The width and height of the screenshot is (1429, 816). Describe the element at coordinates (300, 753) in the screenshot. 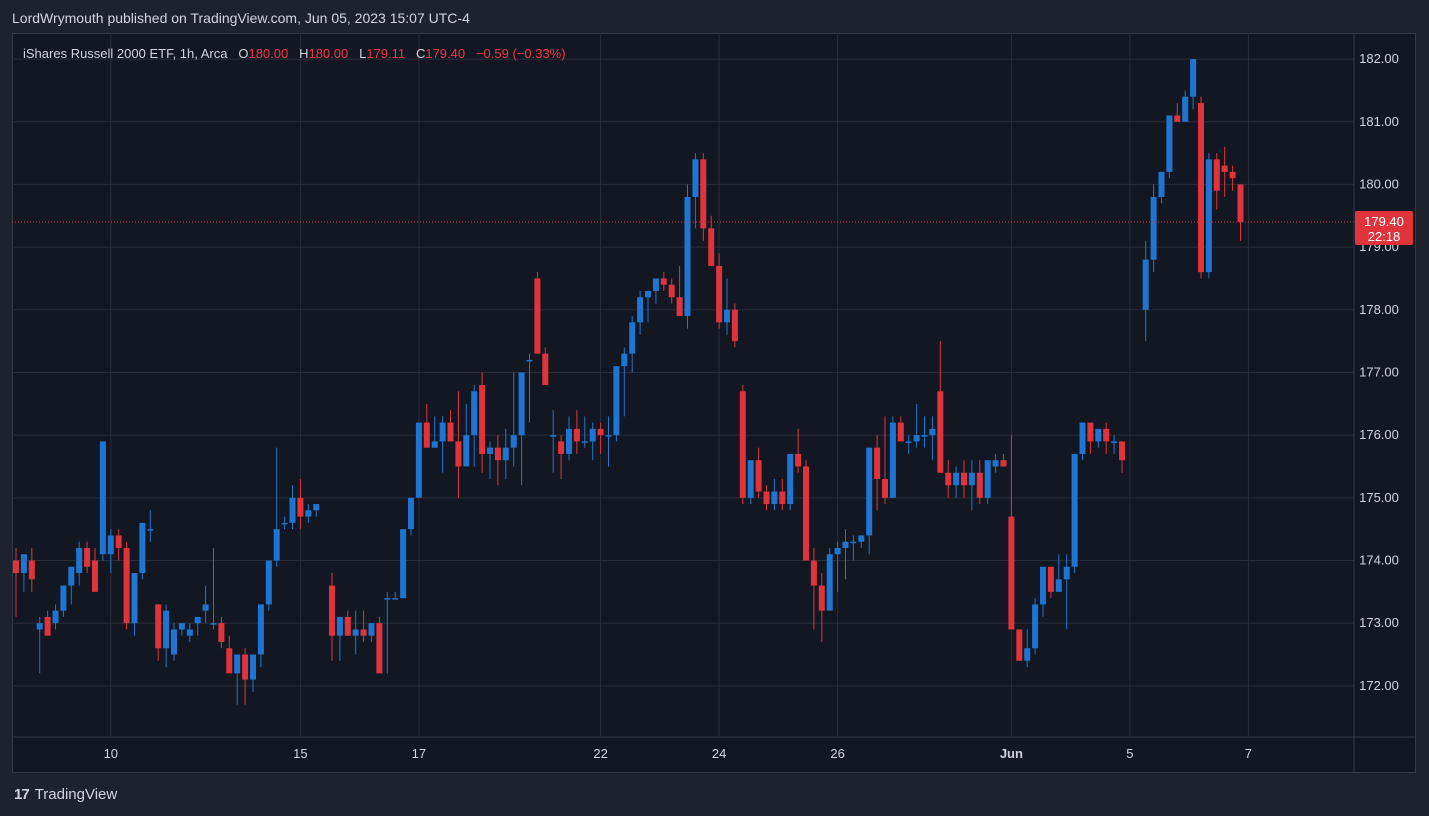

I see `time-tick-label: 15` at that location.